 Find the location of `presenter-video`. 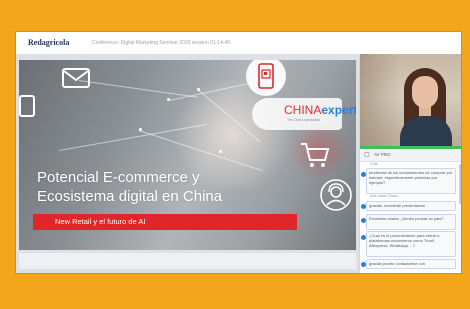

presenter-video is located at coordinates (410, 101).